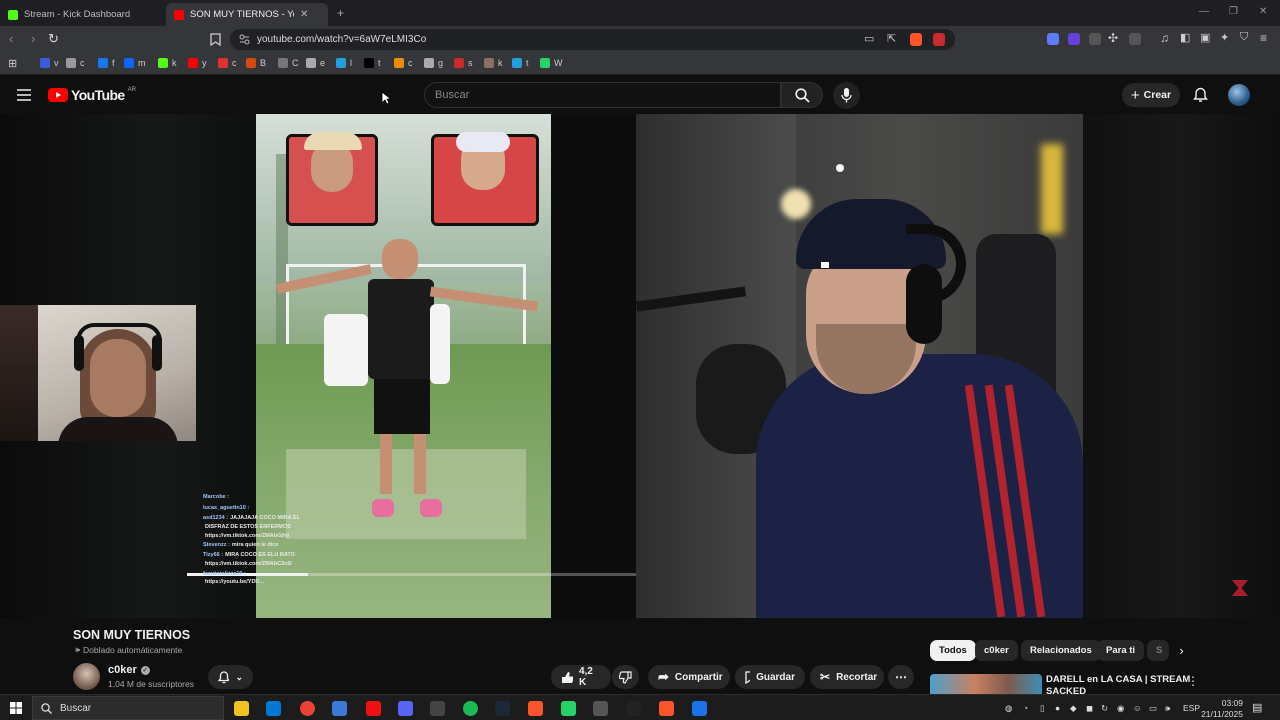 This screenshot has width=1280, height=720. Describe the element at coordinates (1113, 38) in the screenshot. I see `puzzle-icon: ✣` at that location.